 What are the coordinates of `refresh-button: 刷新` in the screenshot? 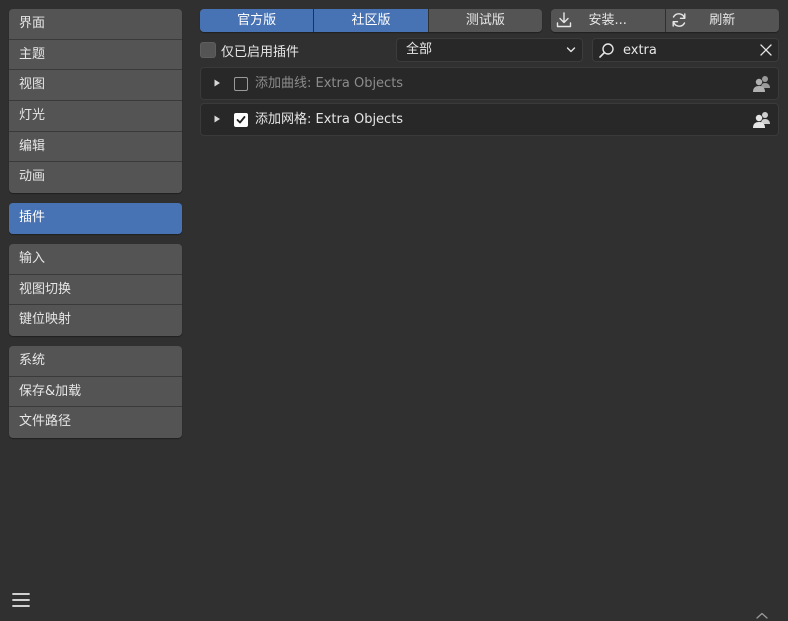 It's located at (722, 20).